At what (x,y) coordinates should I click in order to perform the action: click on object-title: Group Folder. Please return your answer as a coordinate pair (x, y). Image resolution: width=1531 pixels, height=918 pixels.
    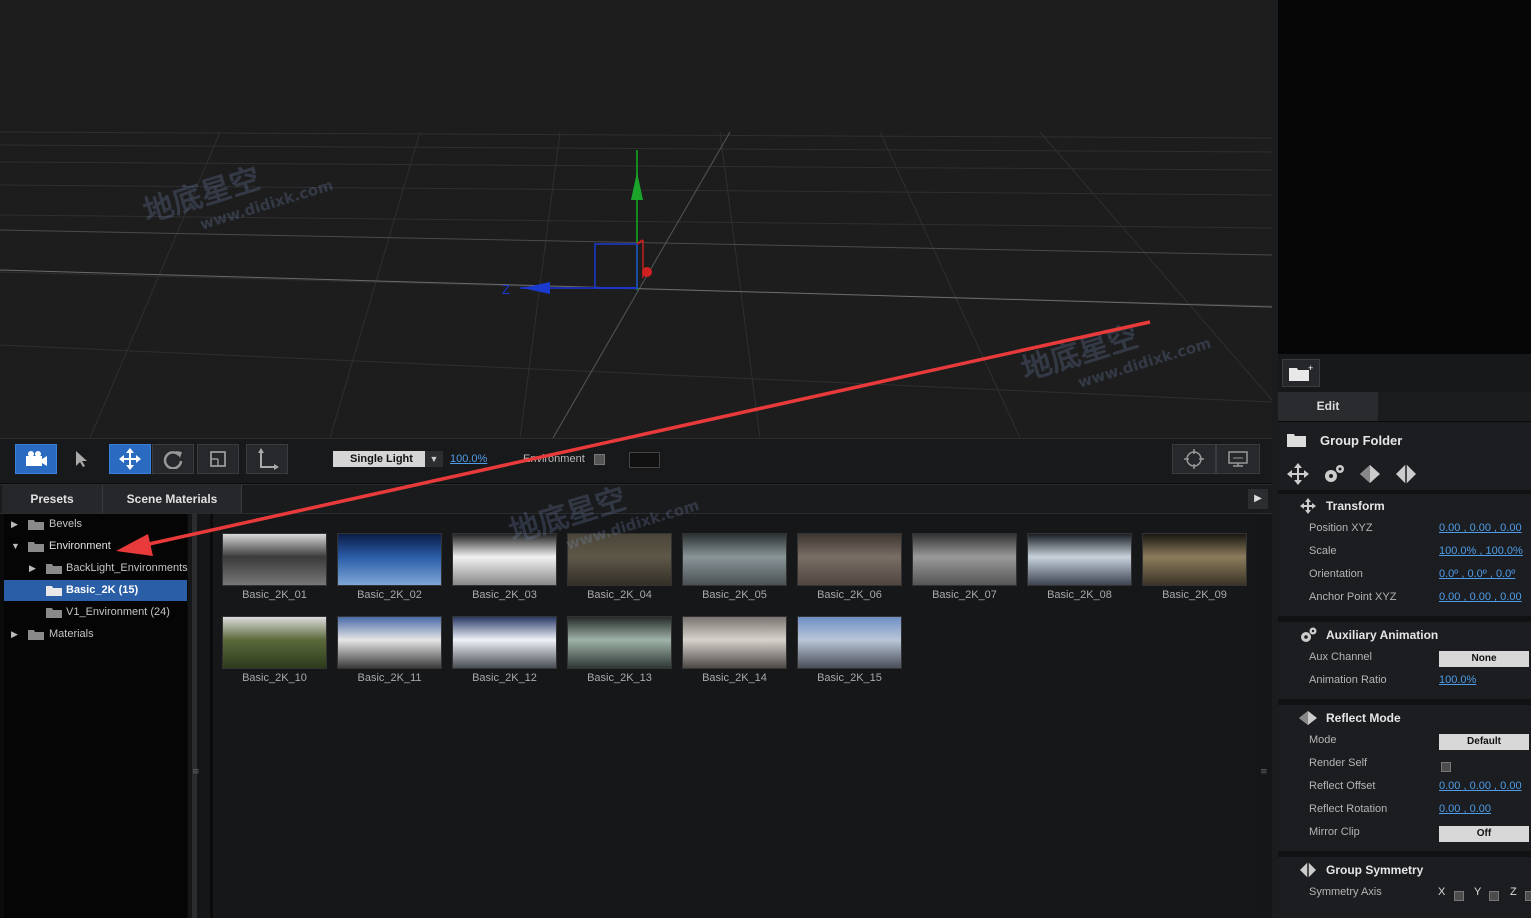
    Looking at the image, I should click on (1361, 440).